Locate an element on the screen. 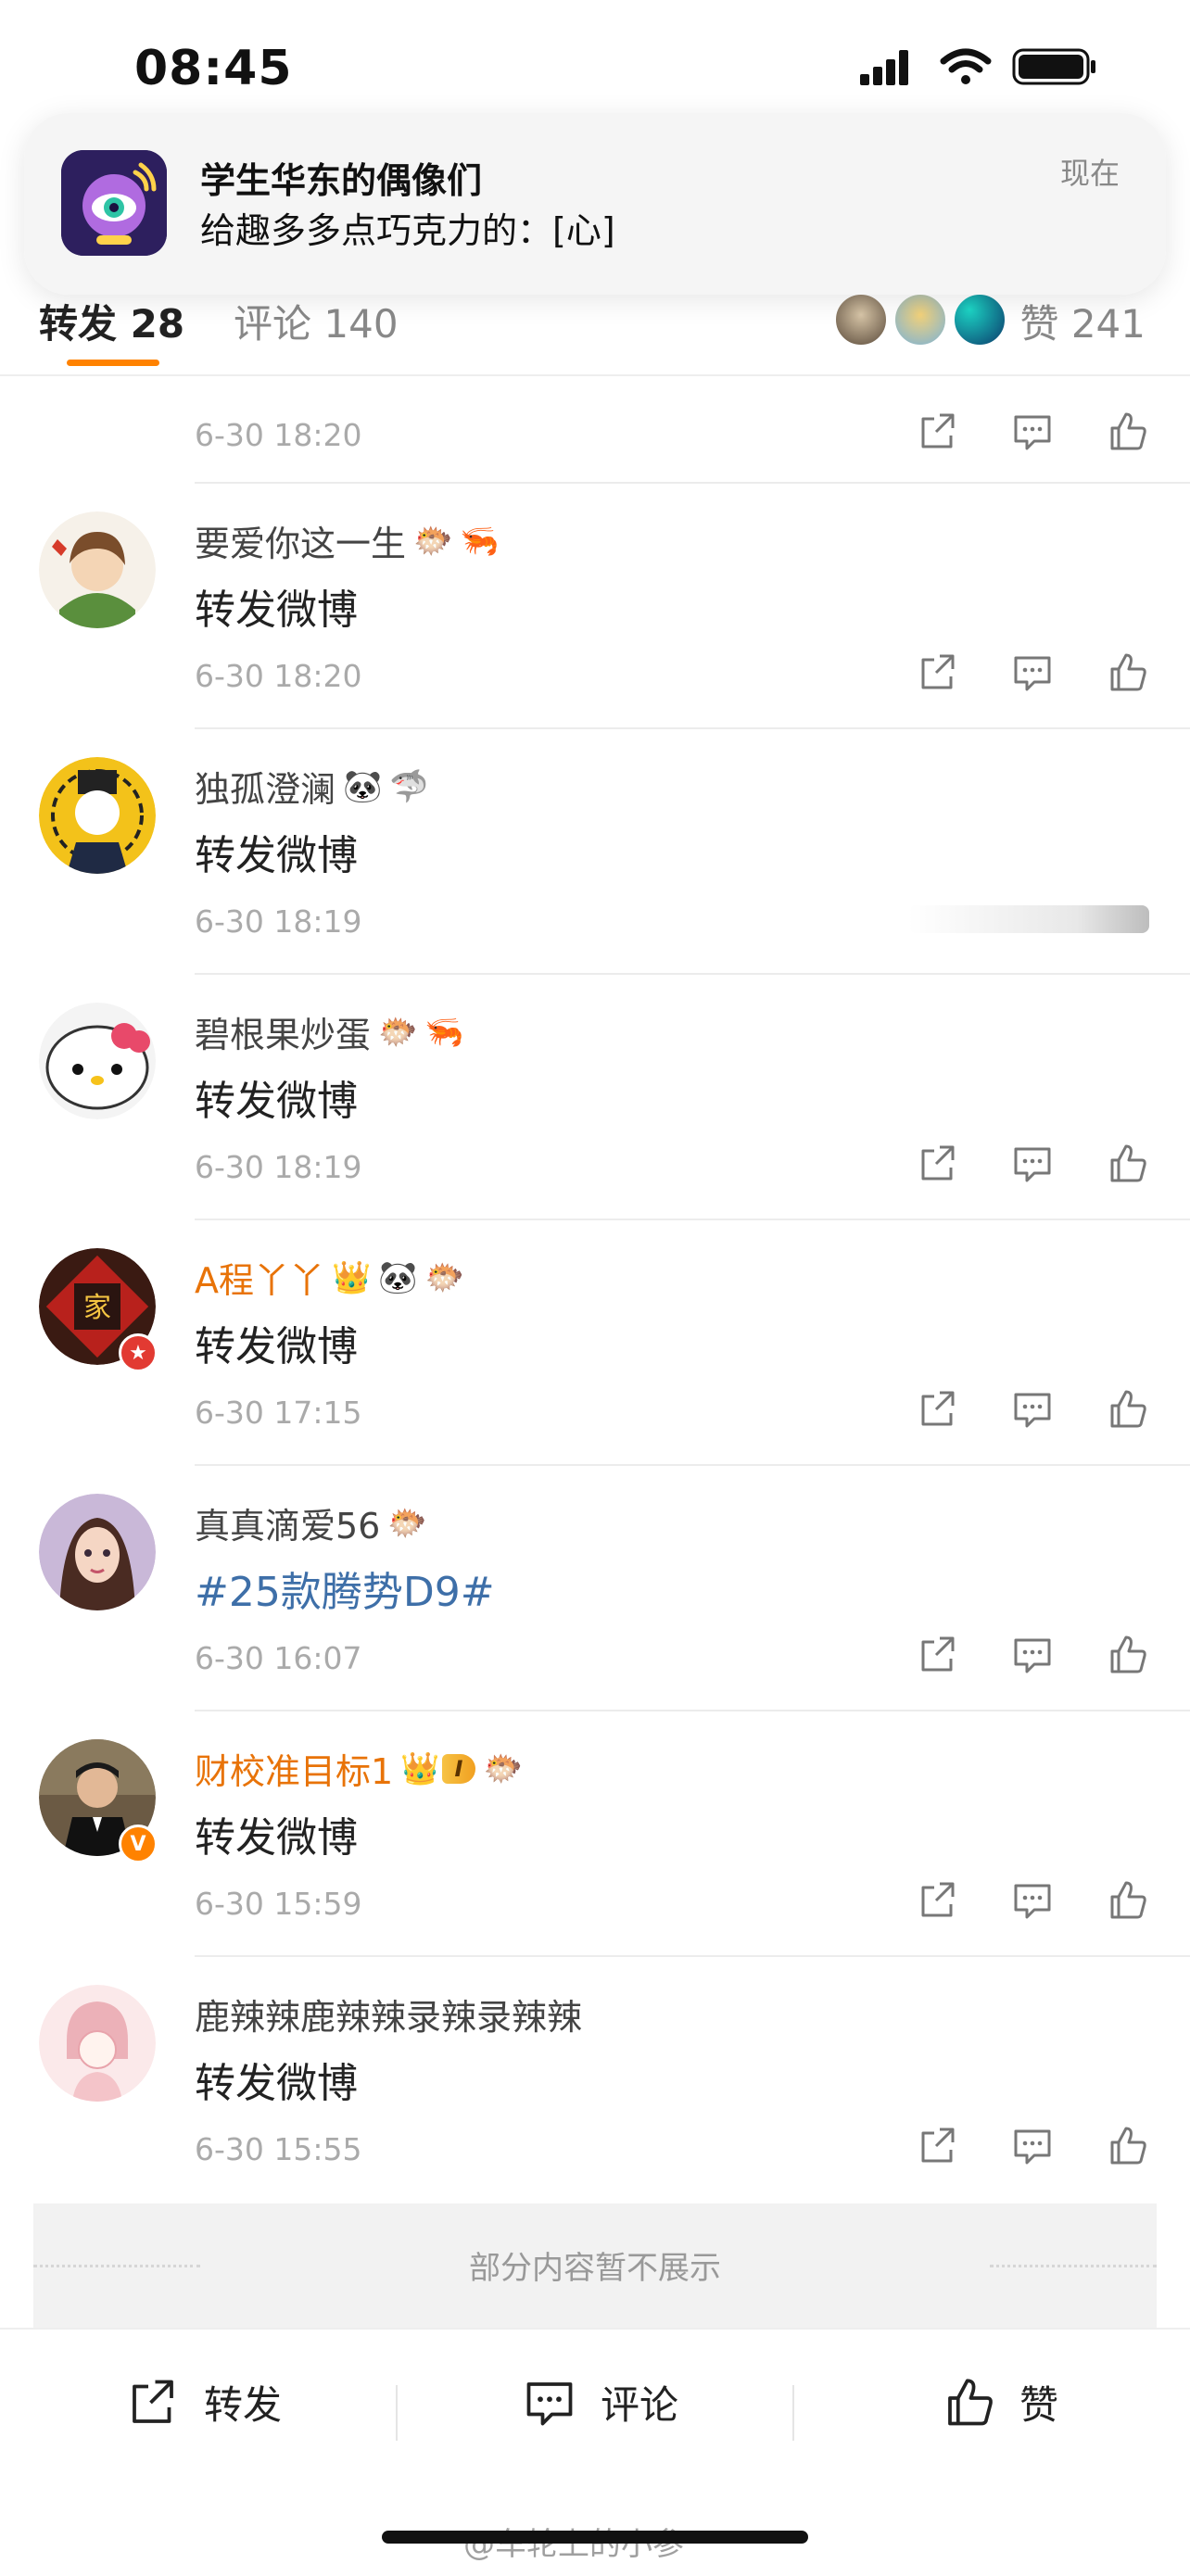 The image size is (1190, 2576). user-name: A程丫丫 👑 🐼 🐡 is located at coordinates (329, 1278).